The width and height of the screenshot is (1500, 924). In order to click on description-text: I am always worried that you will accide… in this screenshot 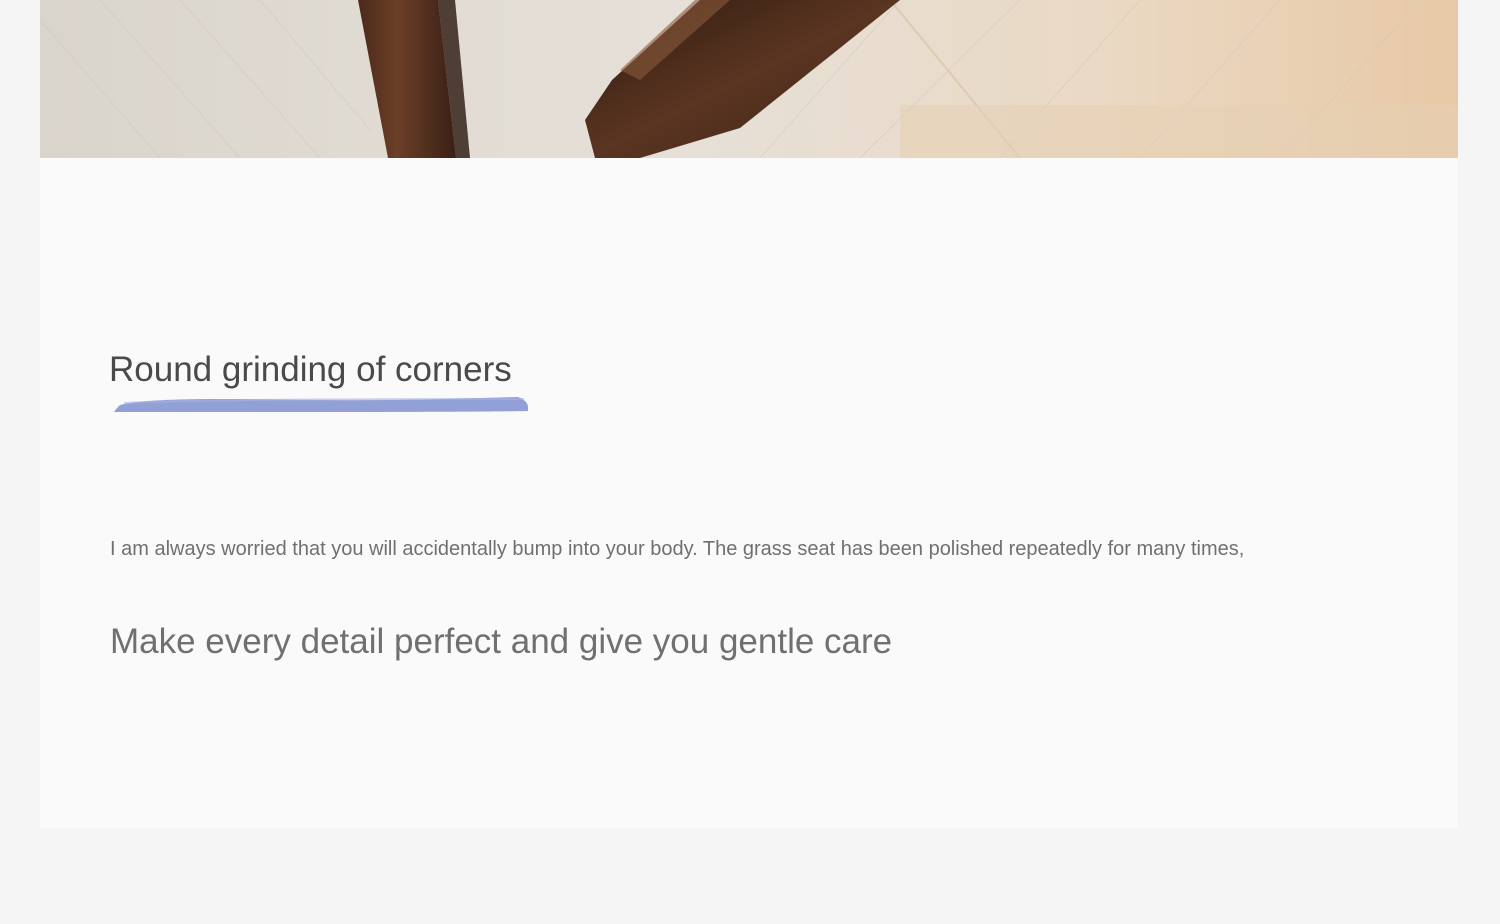, I will do `click(677, 549)`.